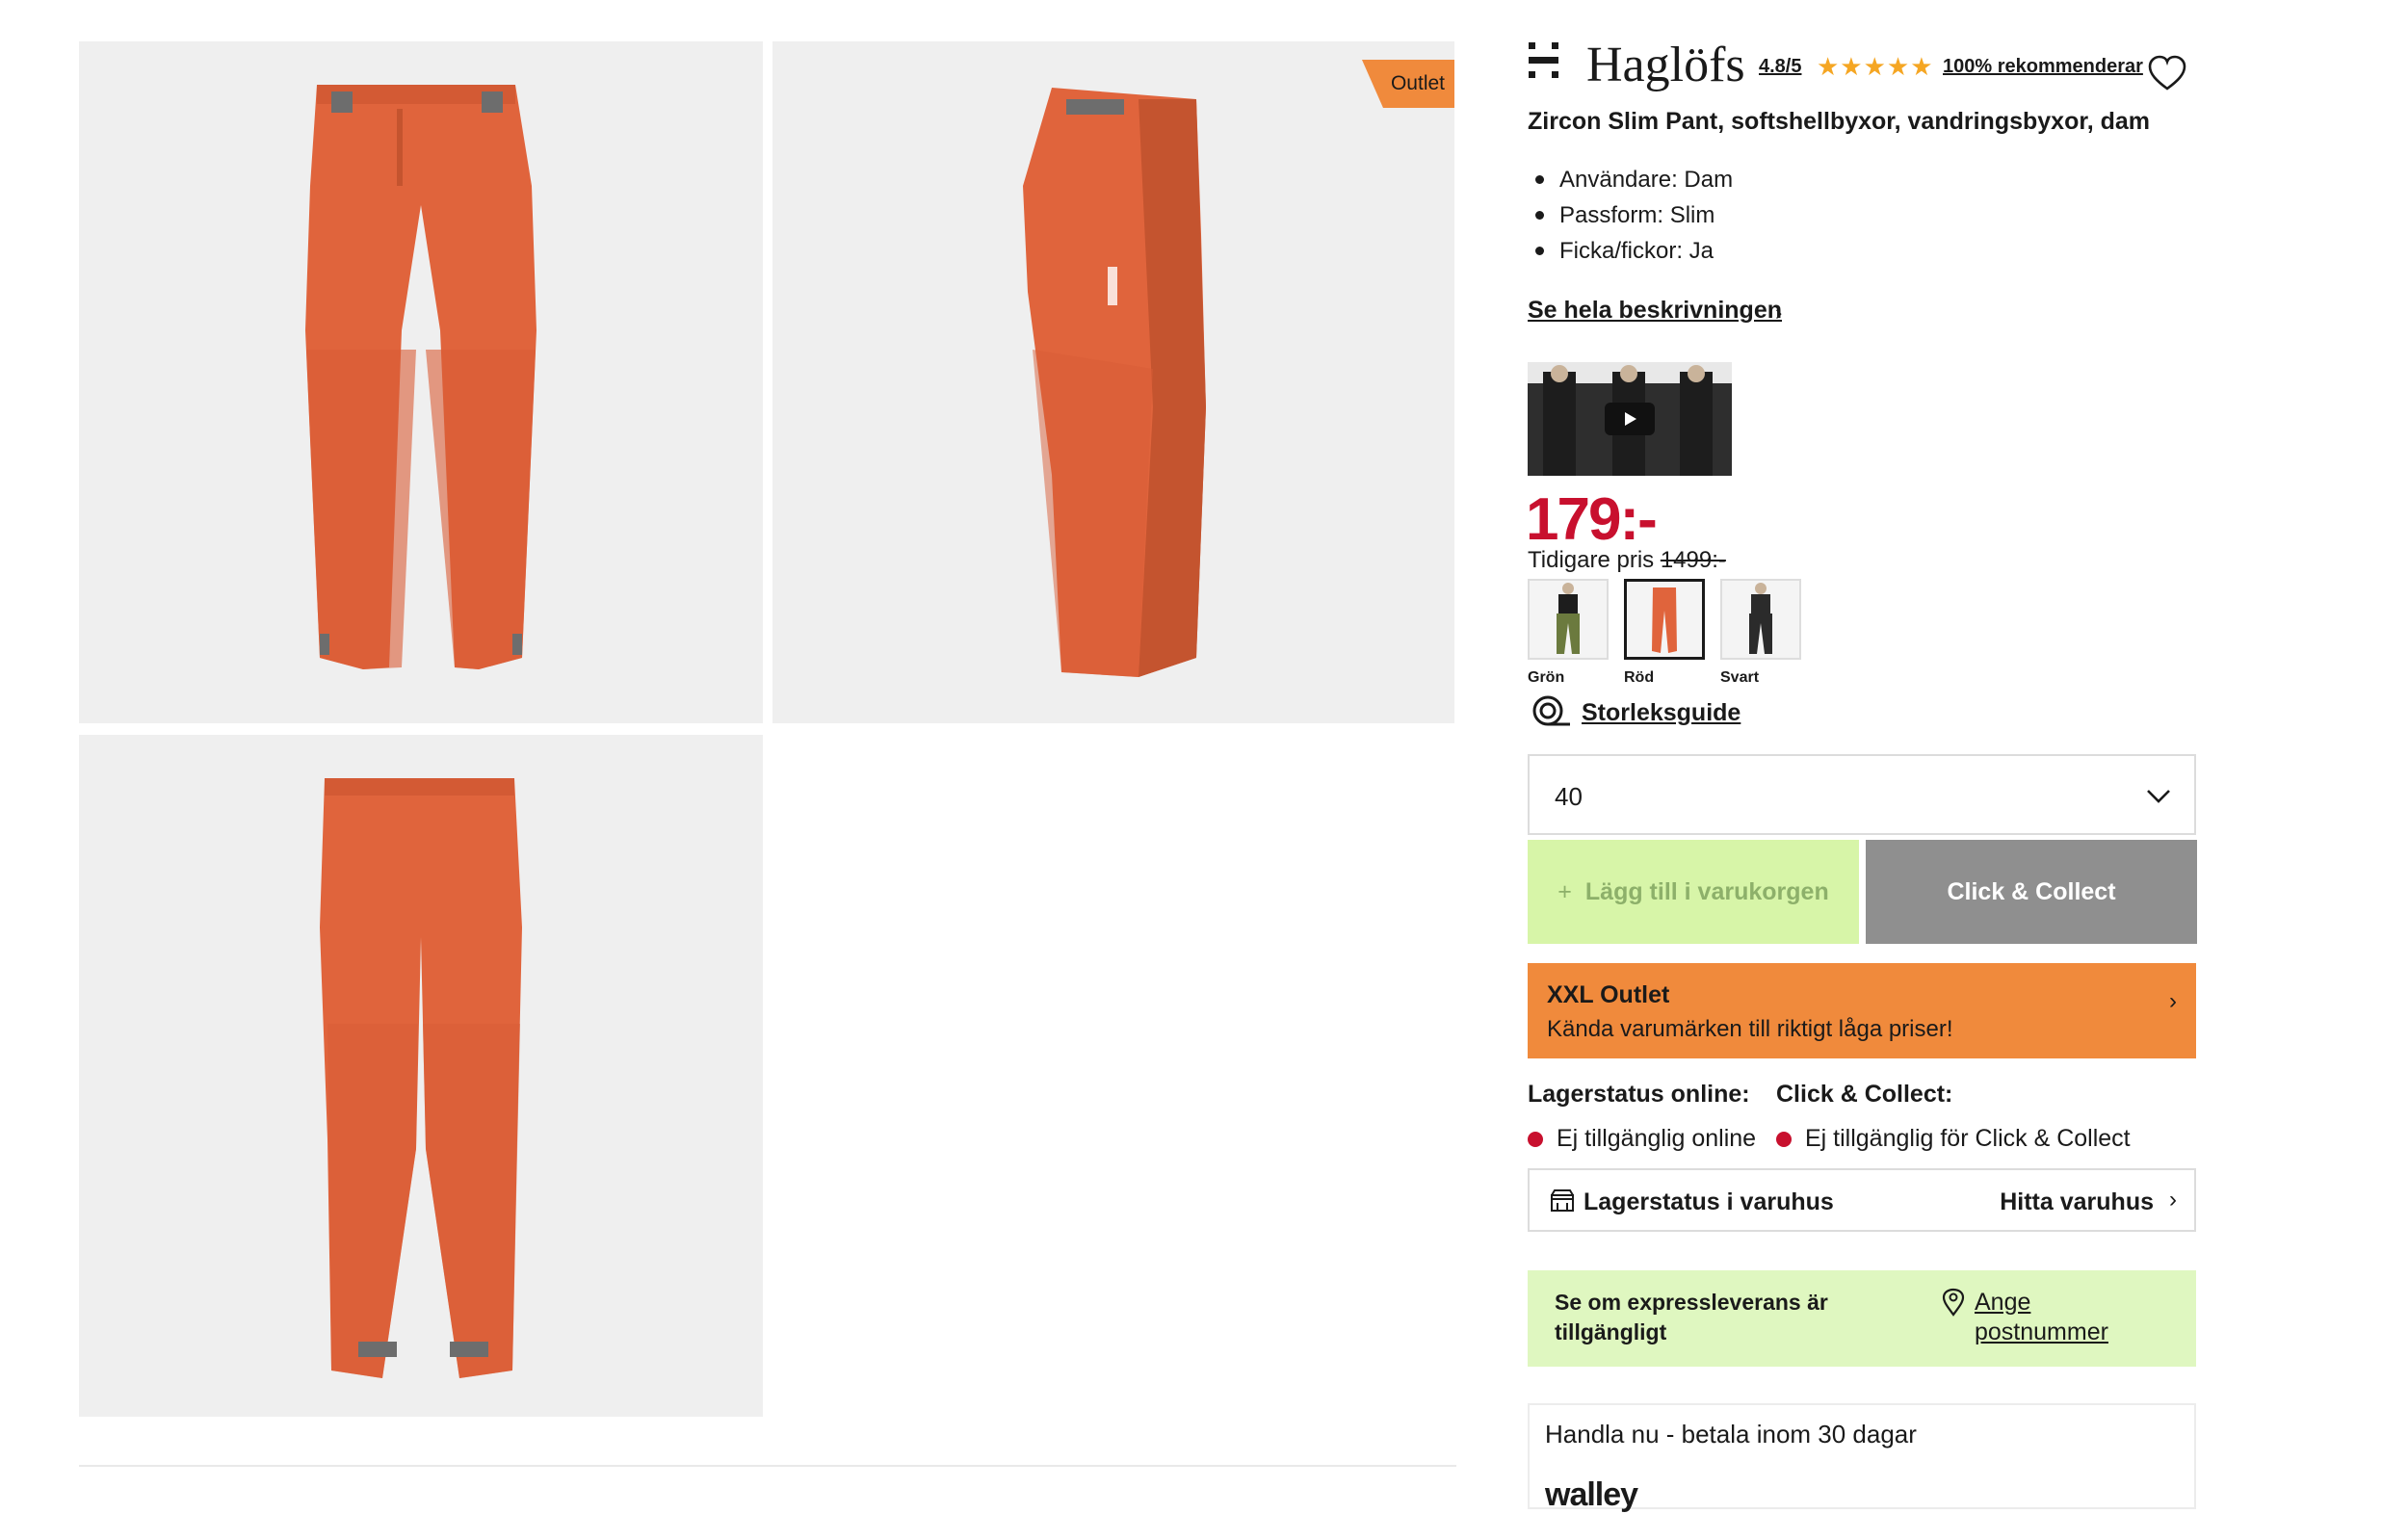 The image size is (2408, 1514). I want to click on brand-name: Haglöfs, so click(1665, 65).